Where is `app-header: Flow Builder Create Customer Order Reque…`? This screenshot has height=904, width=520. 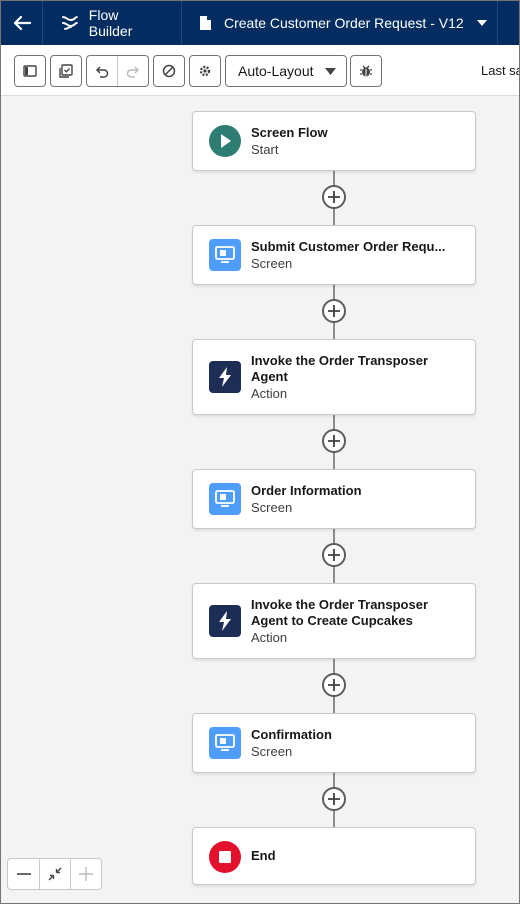
app-header: Flow Builder Create Customer Order Reque… is located at coordinates (260, 23).